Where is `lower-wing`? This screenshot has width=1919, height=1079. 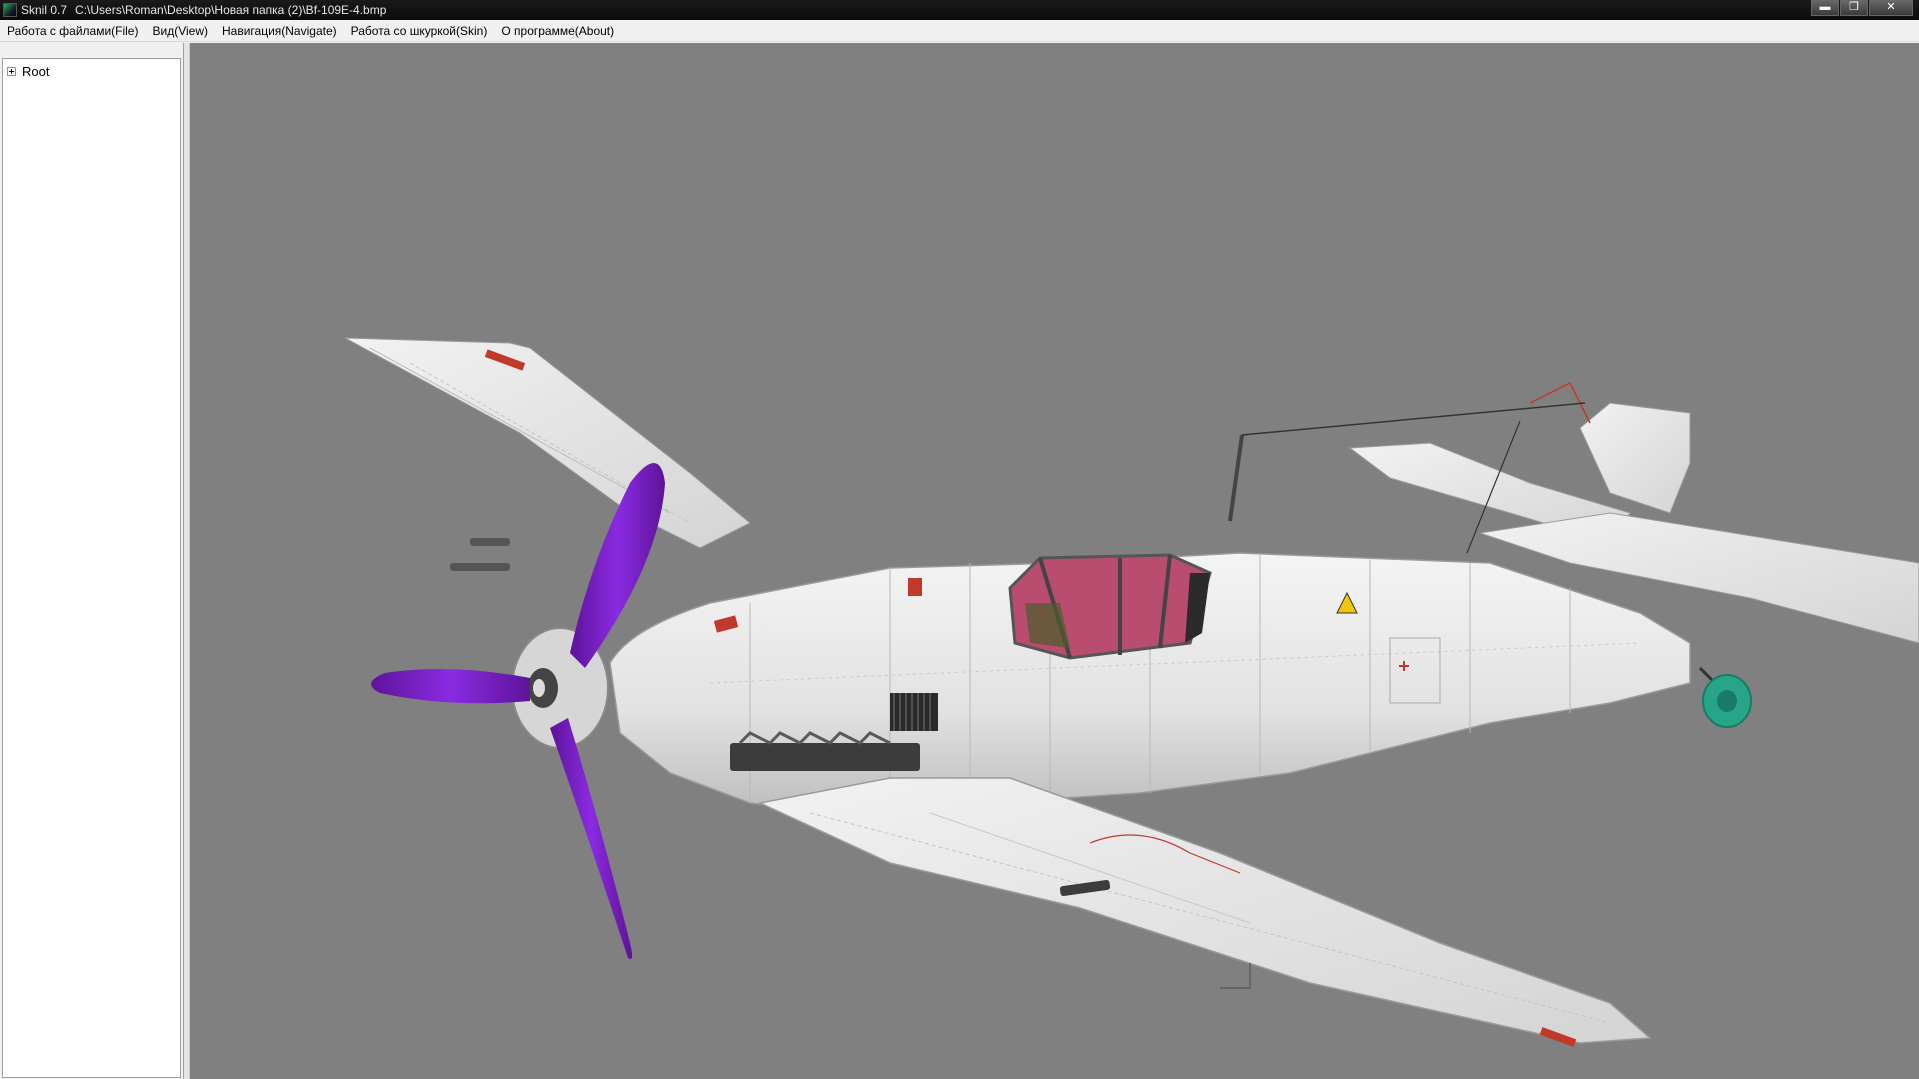
lower-wing is located at coordinates (1204, 912).